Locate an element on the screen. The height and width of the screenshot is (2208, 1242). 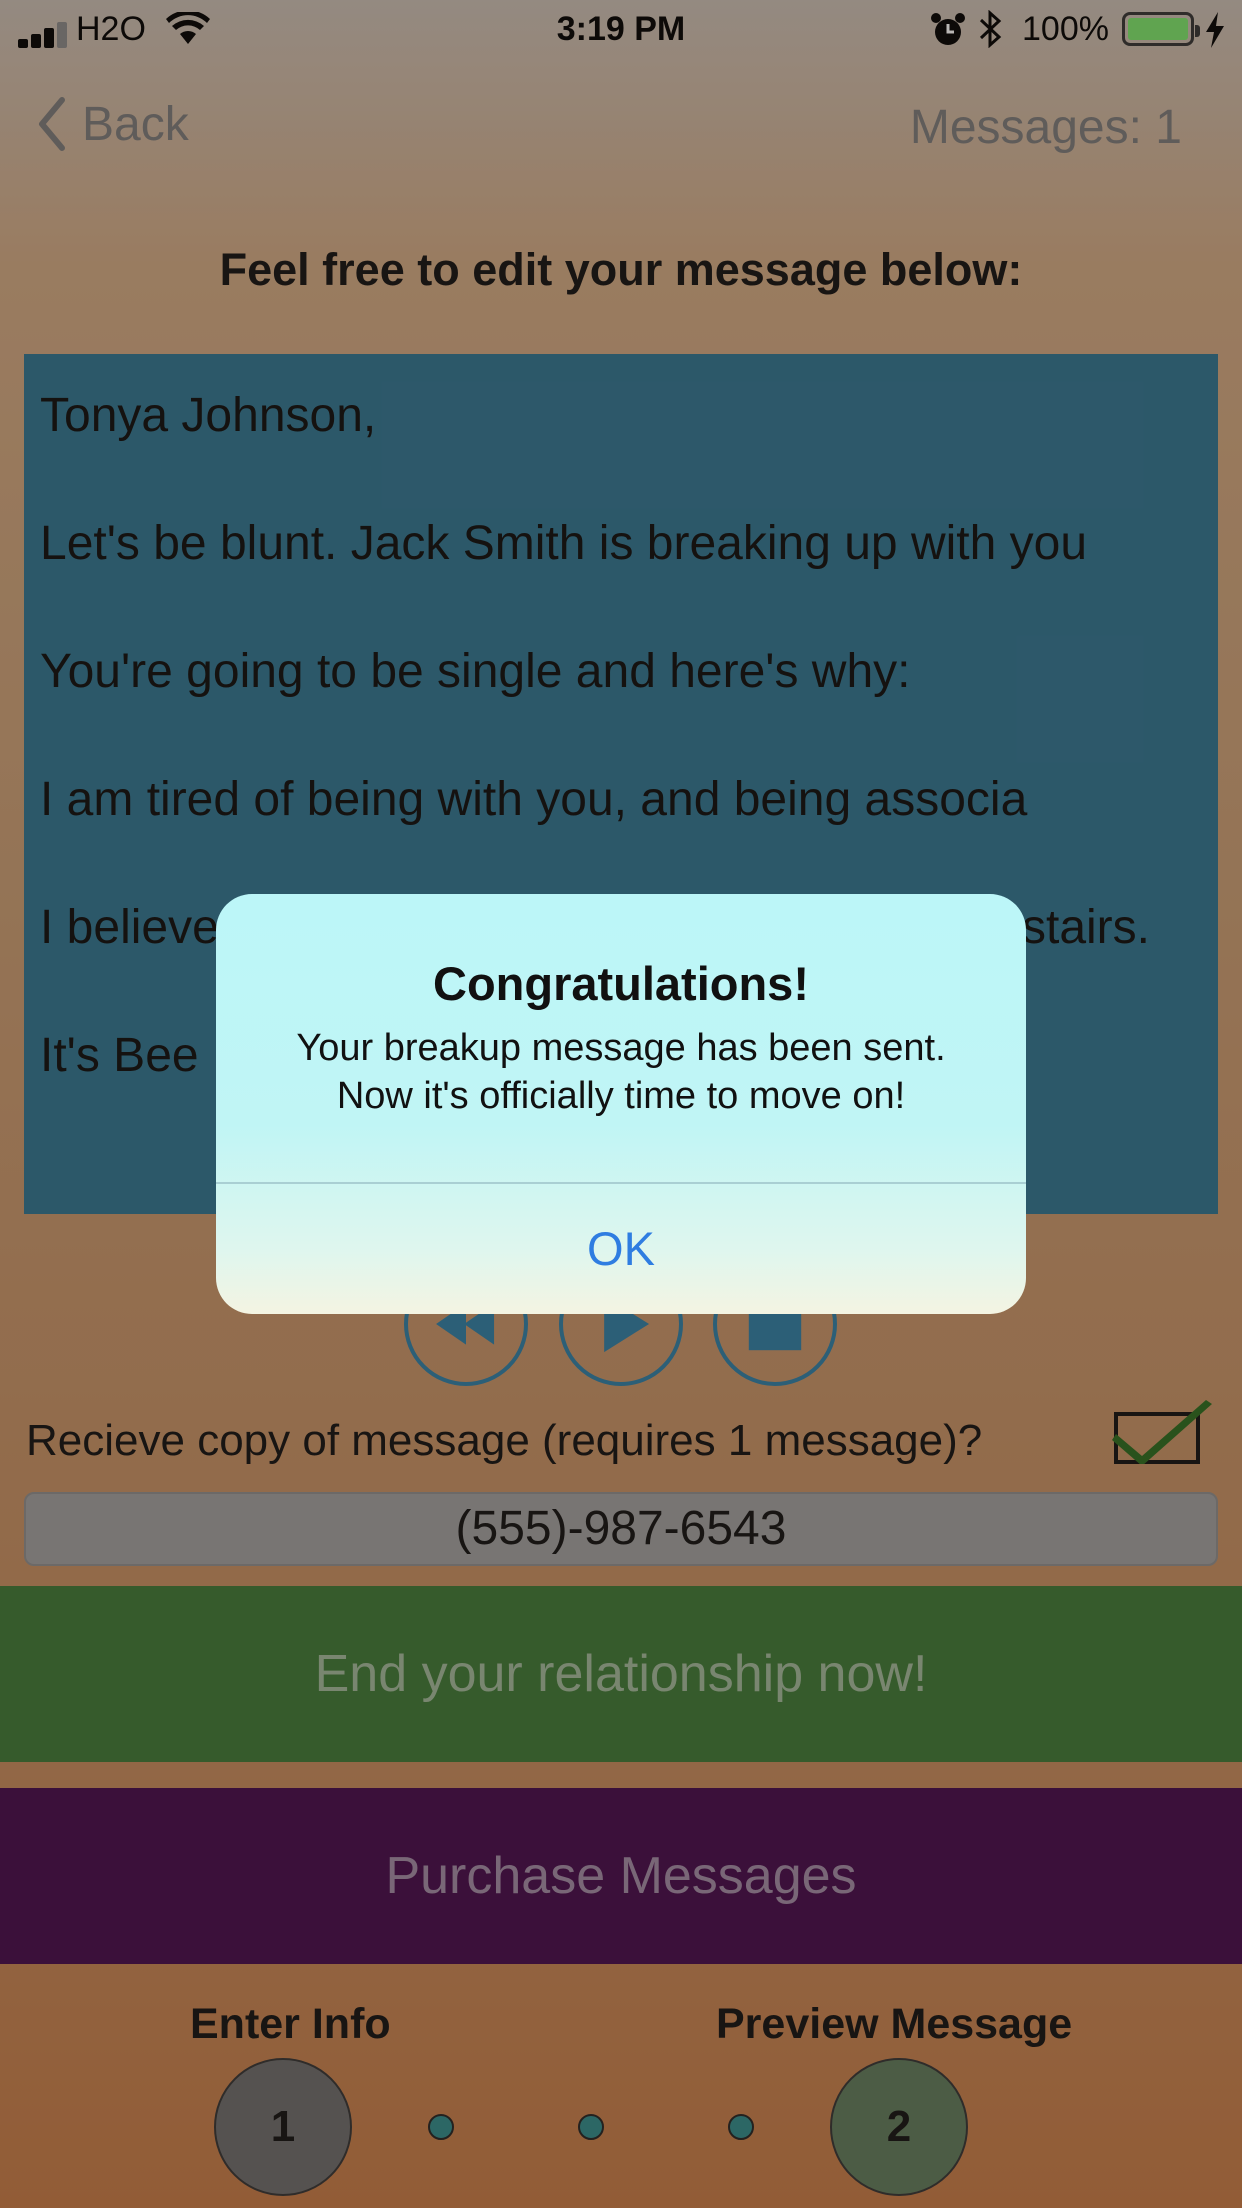
alert-title: Congratulations! is located at coordinates (621, 983).